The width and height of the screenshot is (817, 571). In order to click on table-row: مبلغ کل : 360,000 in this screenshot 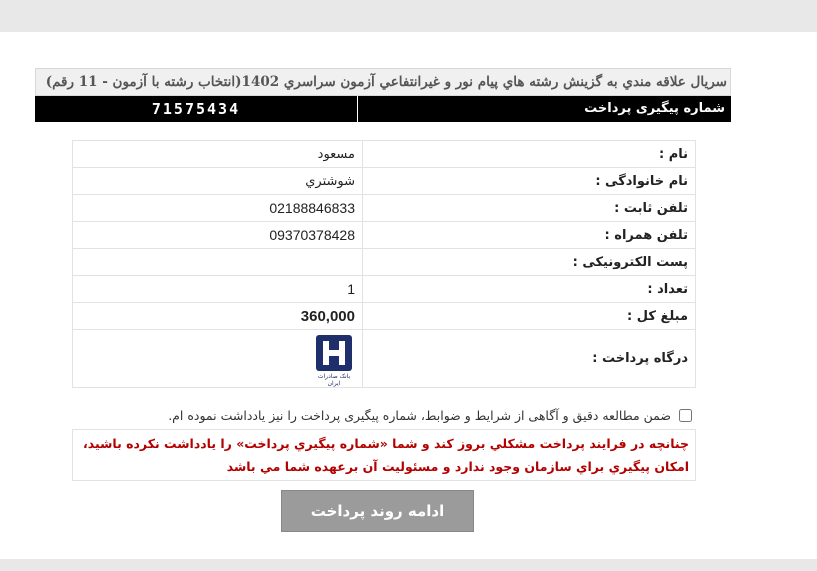, I will do `click(384, 316)`.